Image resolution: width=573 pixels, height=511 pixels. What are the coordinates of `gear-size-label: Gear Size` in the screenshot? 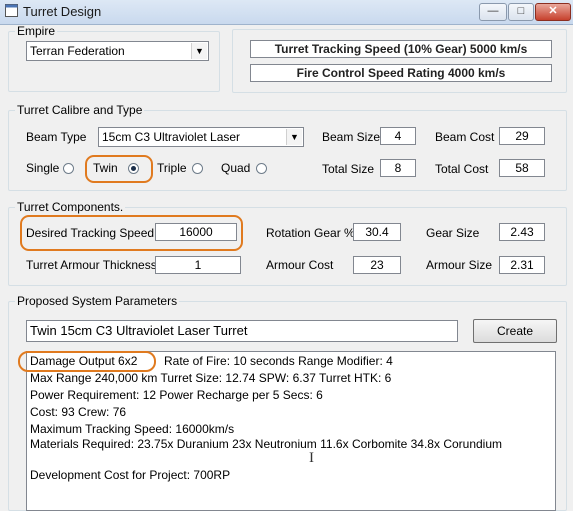 It's located at (453, 233).